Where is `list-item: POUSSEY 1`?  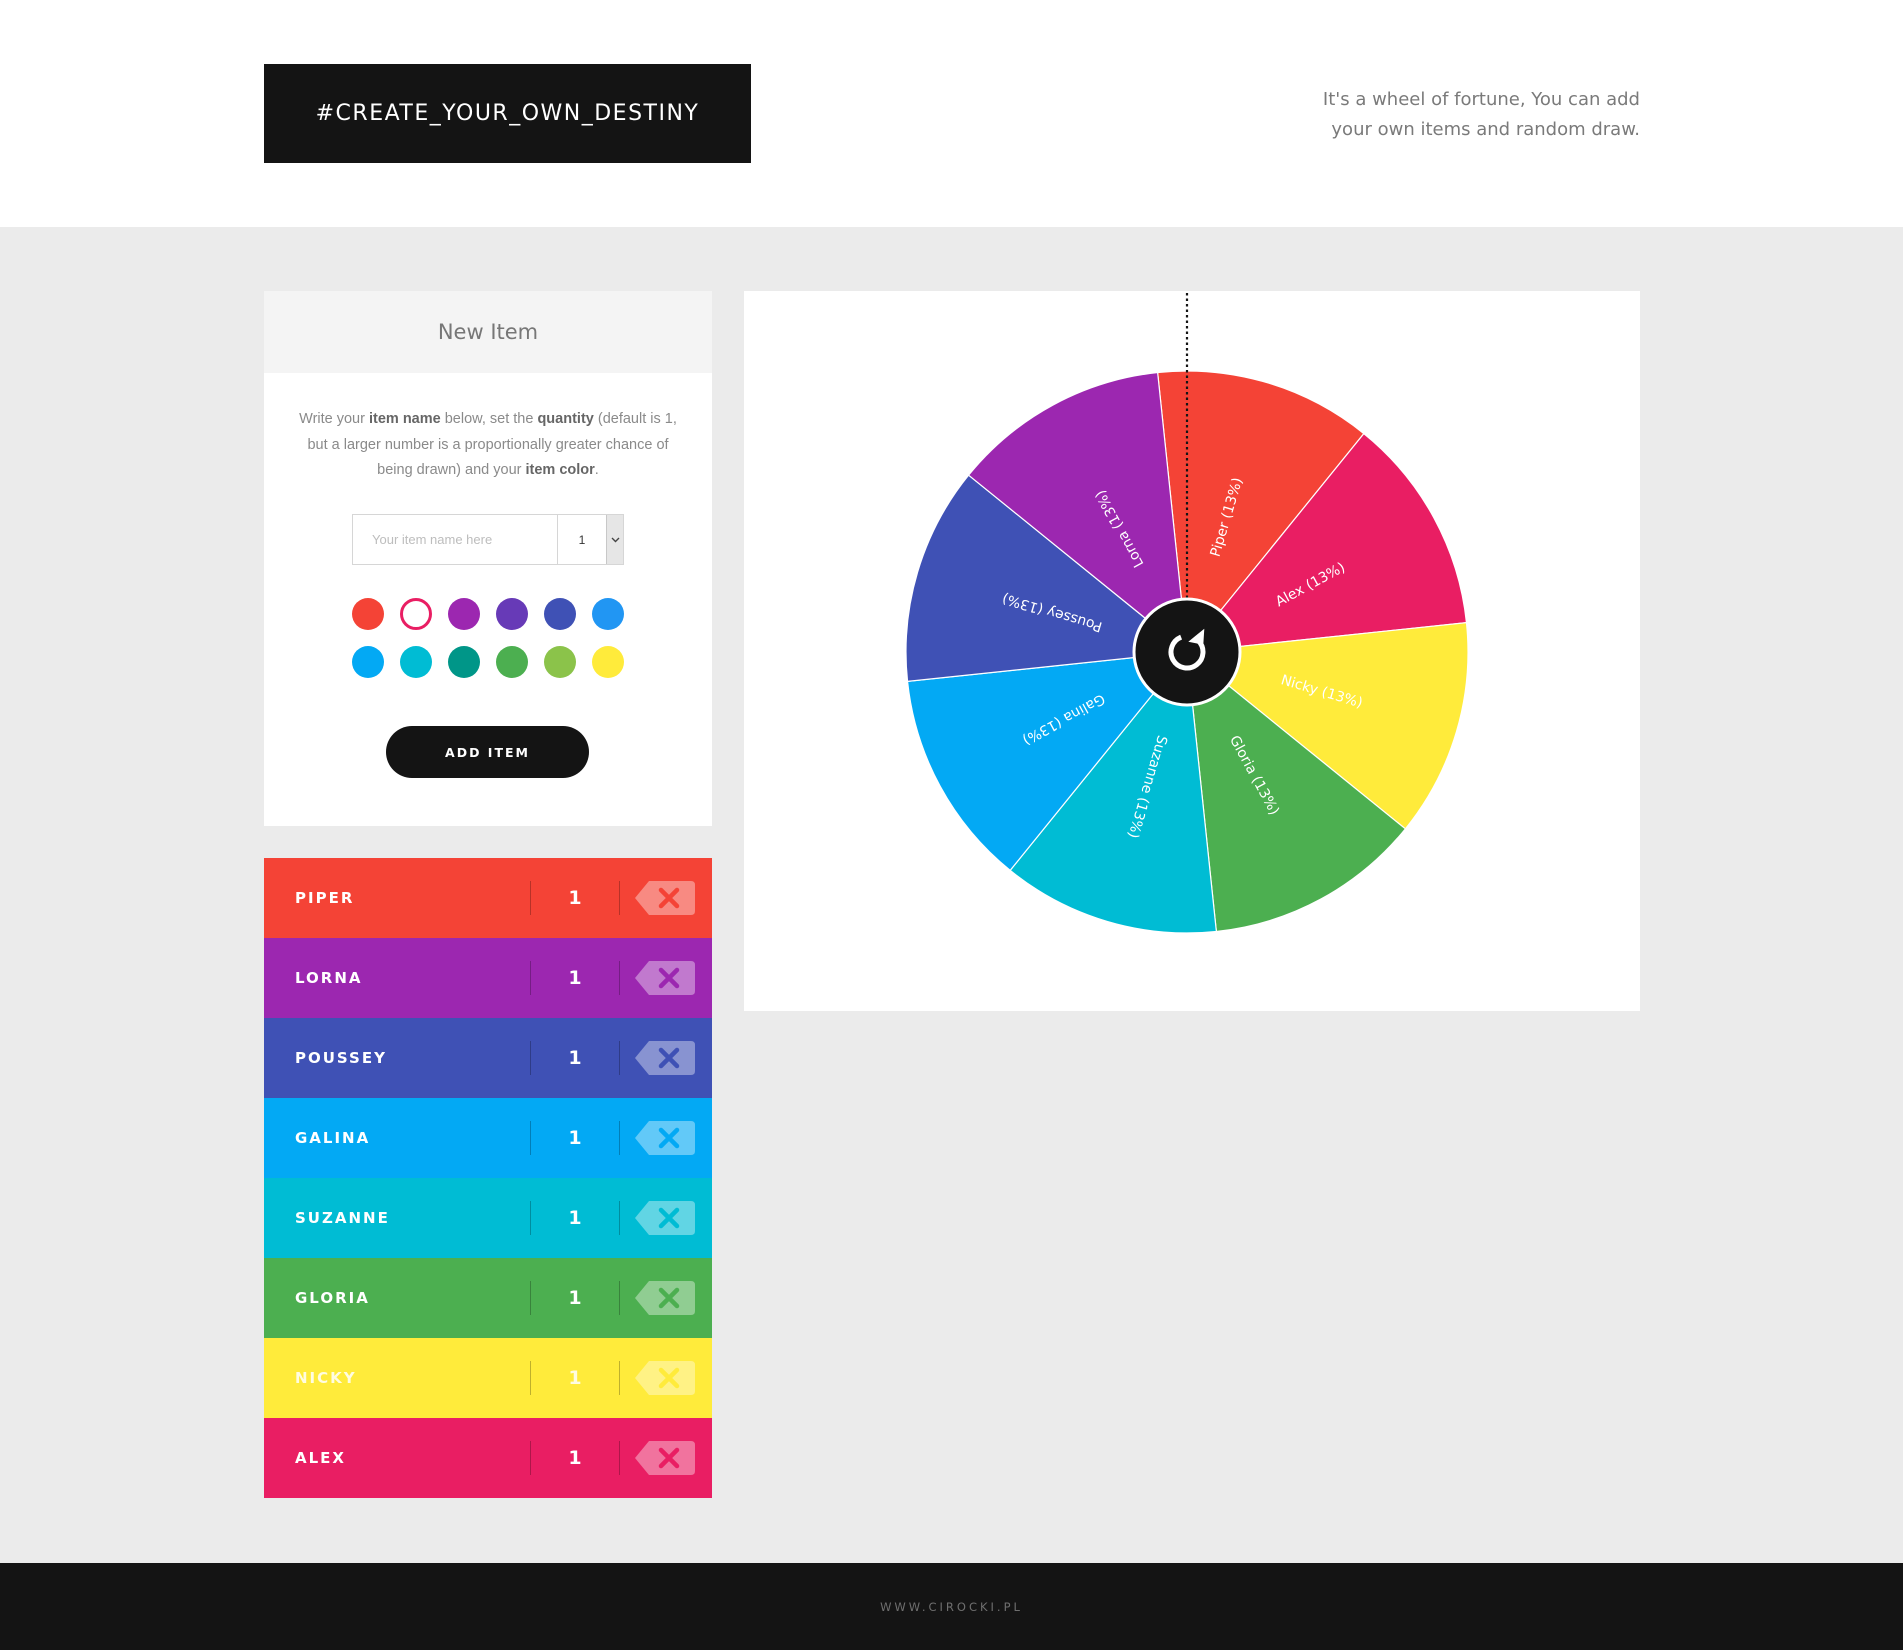
list-item: POUSSEY 1 is located at coordinates (488, 1058).